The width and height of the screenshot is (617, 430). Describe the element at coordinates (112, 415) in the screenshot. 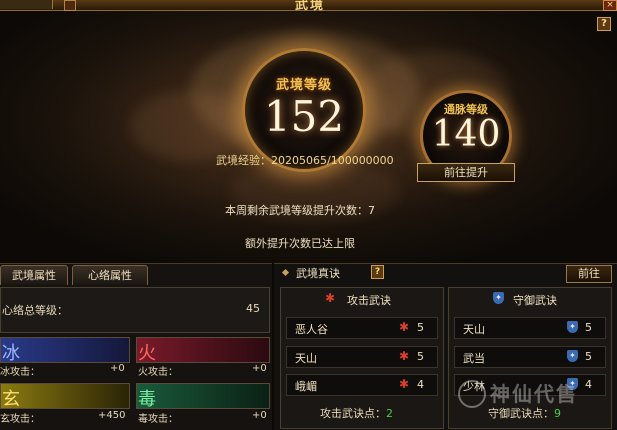

I see `mystic-attack-value: +450` at that location.